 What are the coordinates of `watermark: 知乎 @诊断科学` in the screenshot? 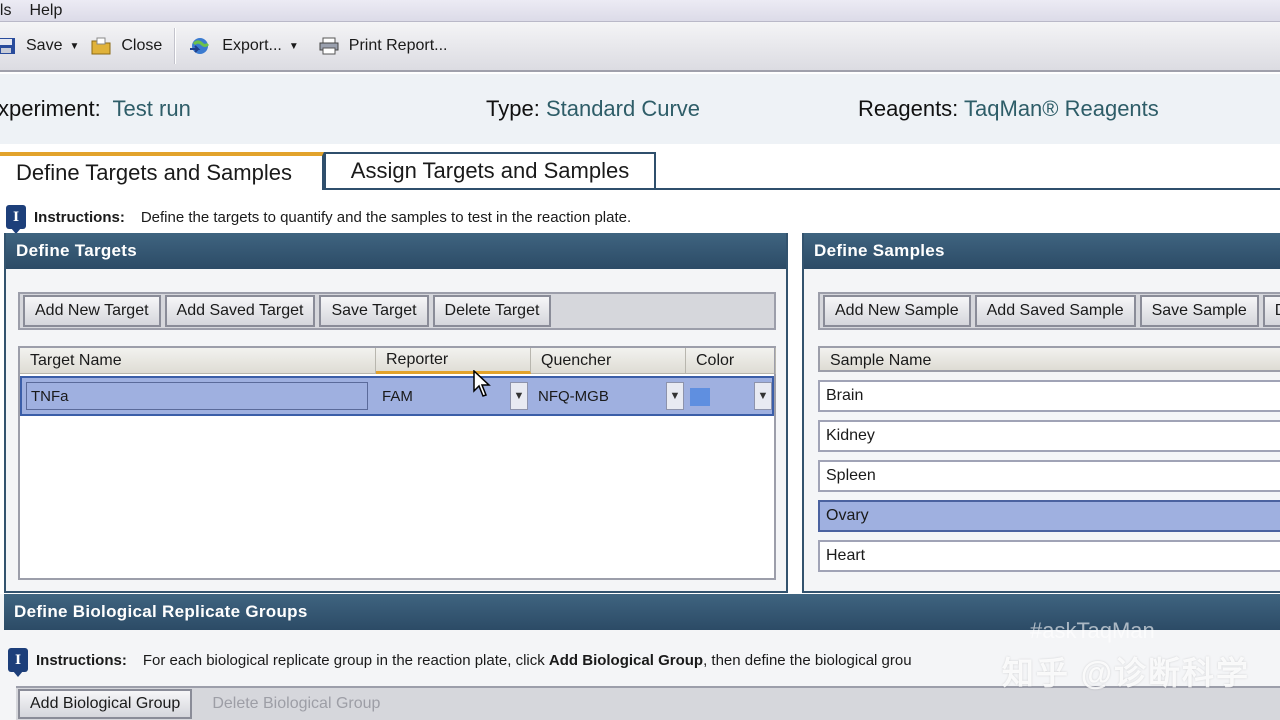 It's located at (1125, 673).